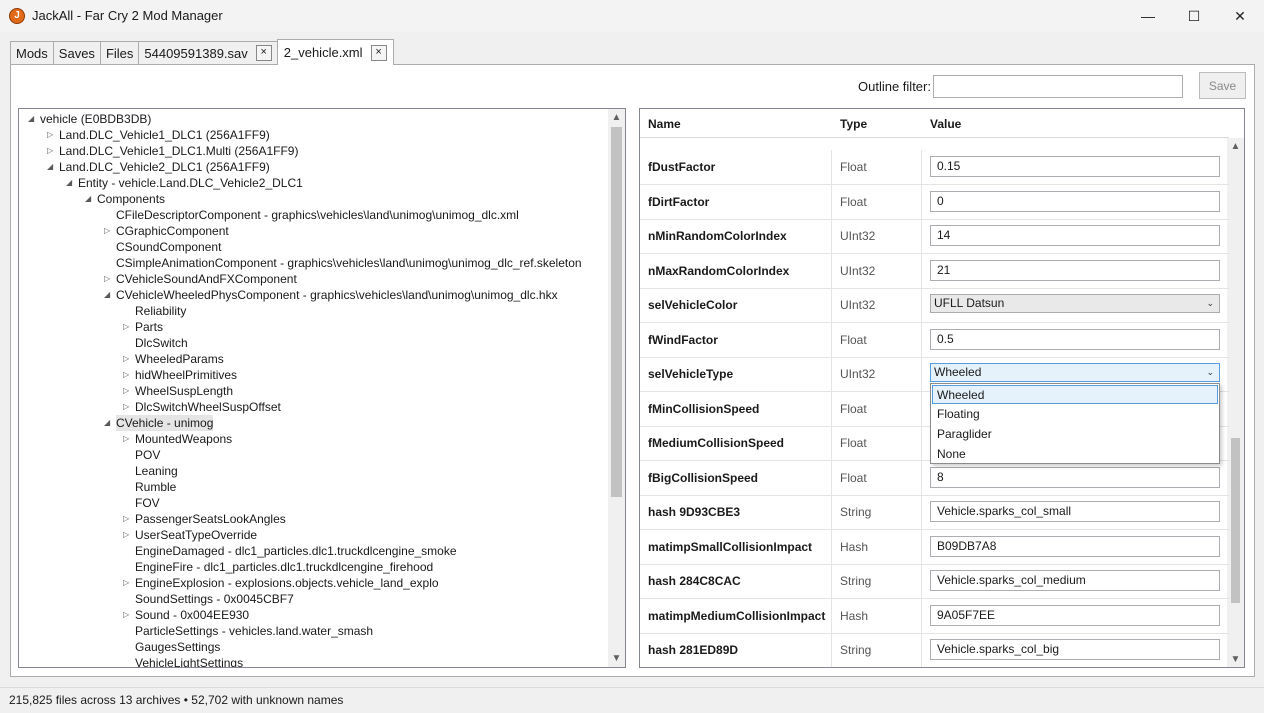 The height and width of the screenshot is (713, 1264). Describe the element at coordinates (196, 535) in the screenshot. I see `tree-node: UserSeatTypeOverride` at that location.